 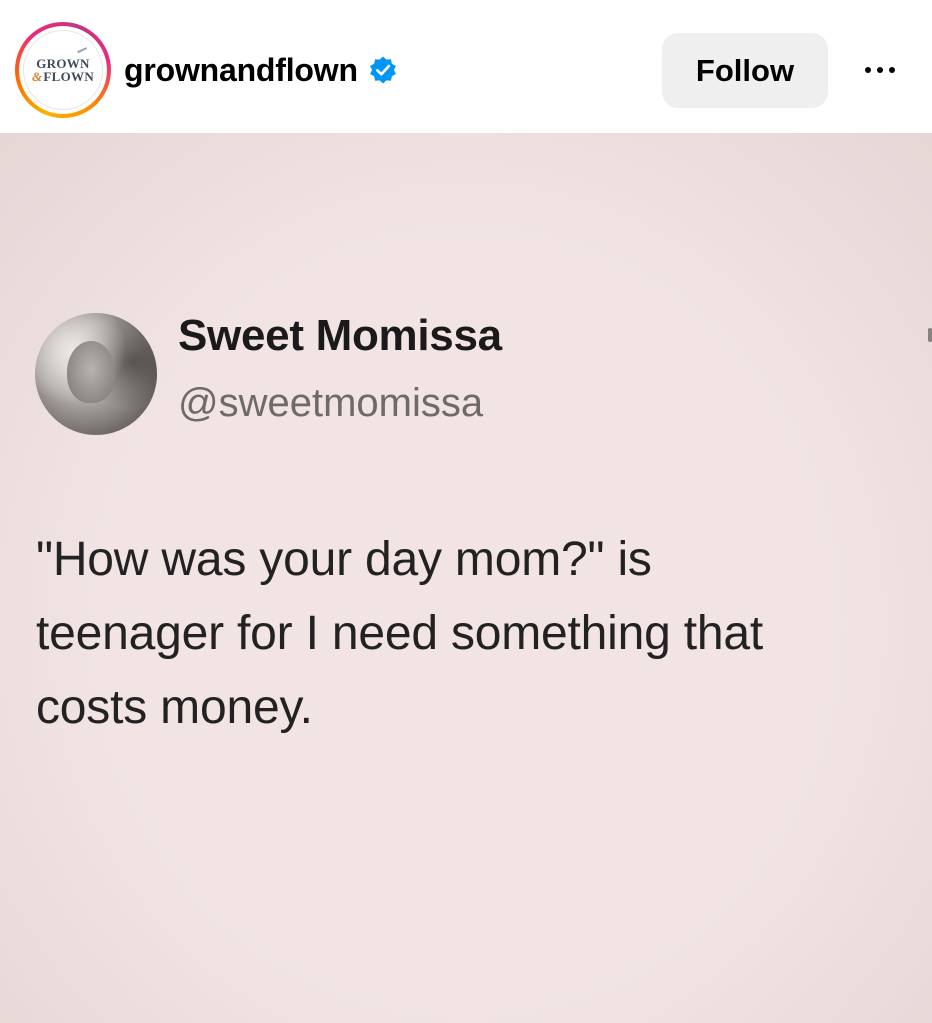 I want to click on more-options-icon, so click(x=880, y=70).